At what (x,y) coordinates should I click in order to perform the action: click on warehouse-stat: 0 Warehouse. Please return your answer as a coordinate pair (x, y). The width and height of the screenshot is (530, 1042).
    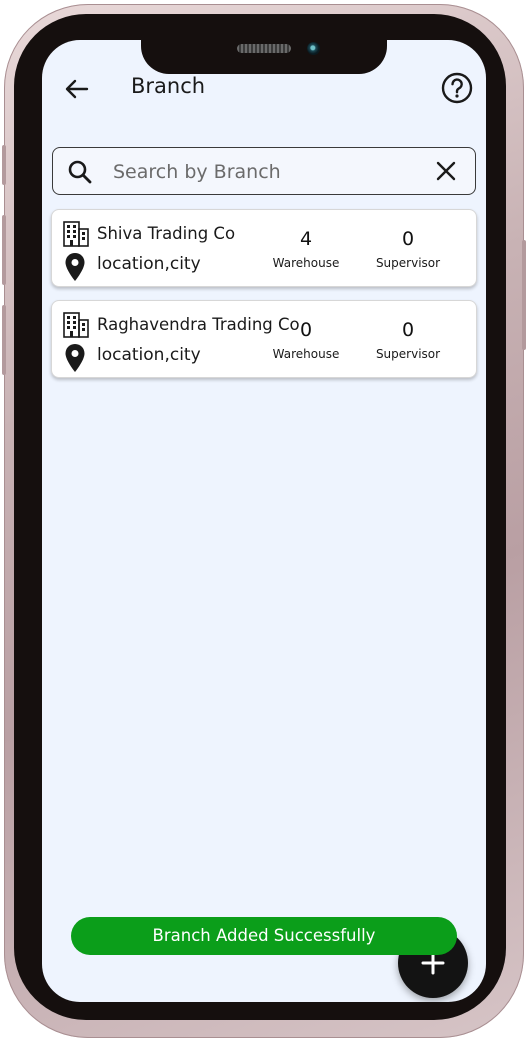
    Looking at the image, I should click on (306, 340).